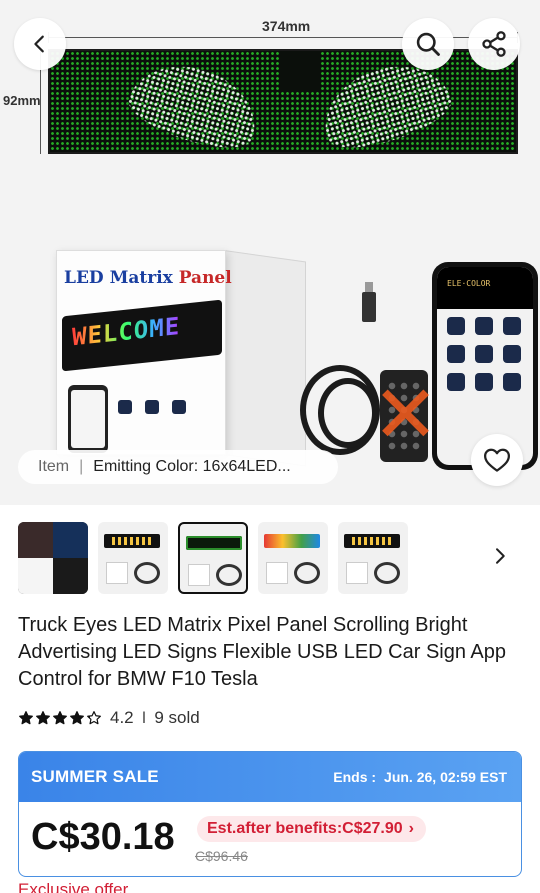 This screenshot has width=540, height=893. Describe the element at coordinates (54, 466) in the screenshot. I see `item-label: Item` at that location.